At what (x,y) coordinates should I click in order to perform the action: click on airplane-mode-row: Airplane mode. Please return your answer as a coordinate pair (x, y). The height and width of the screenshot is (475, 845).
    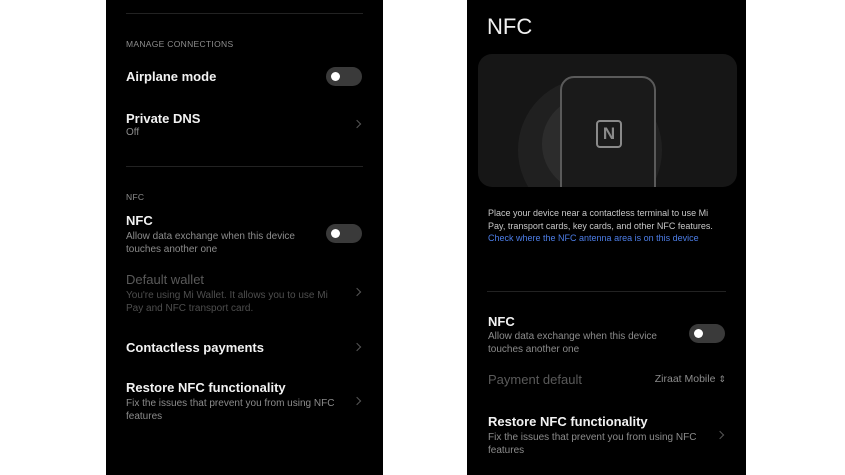
    Looking at the image, I should click on (244, 77).